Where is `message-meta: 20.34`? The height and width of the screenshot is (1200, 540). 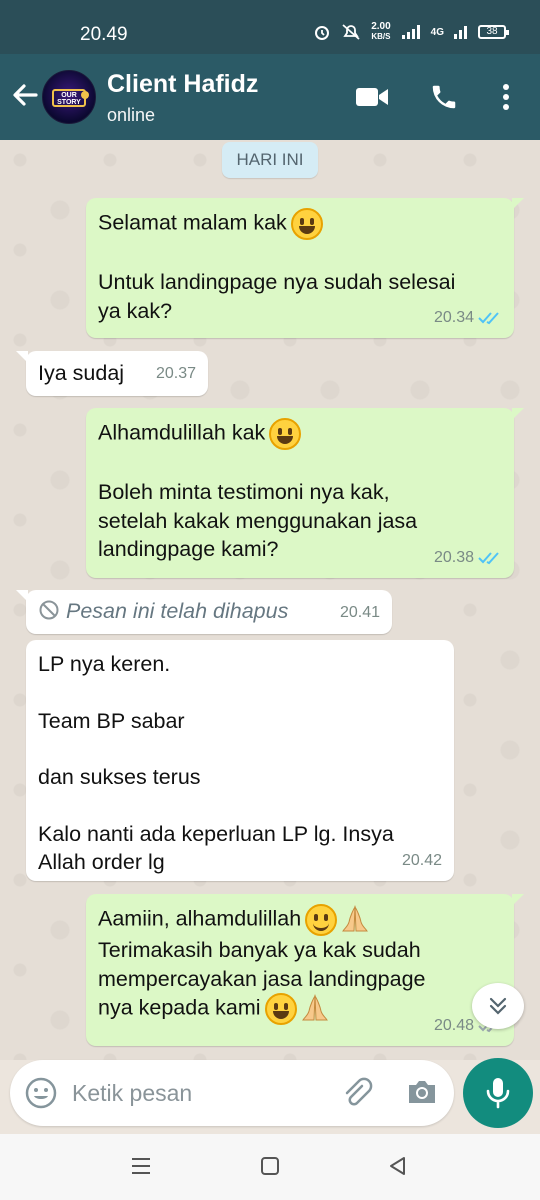
message-meta: 20.34 is located at coordinates (468, 318).